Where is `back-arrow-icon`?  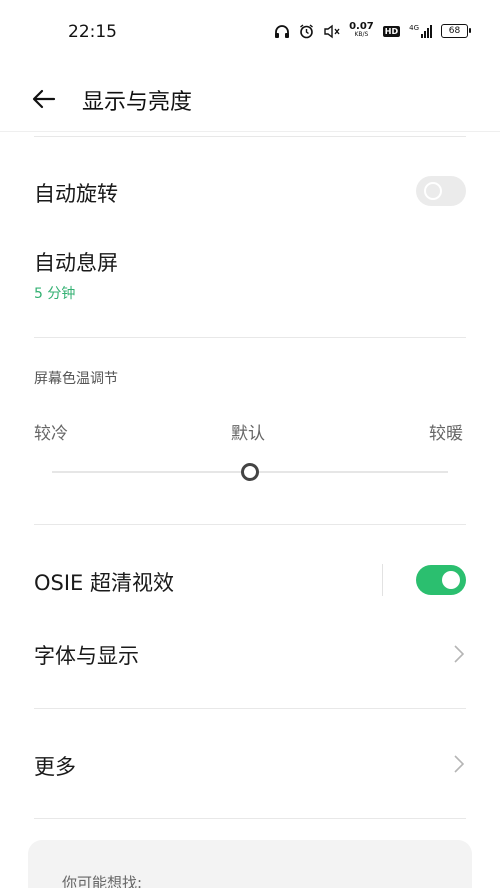 back-arrow-icon is located at coordinates (44, 99).